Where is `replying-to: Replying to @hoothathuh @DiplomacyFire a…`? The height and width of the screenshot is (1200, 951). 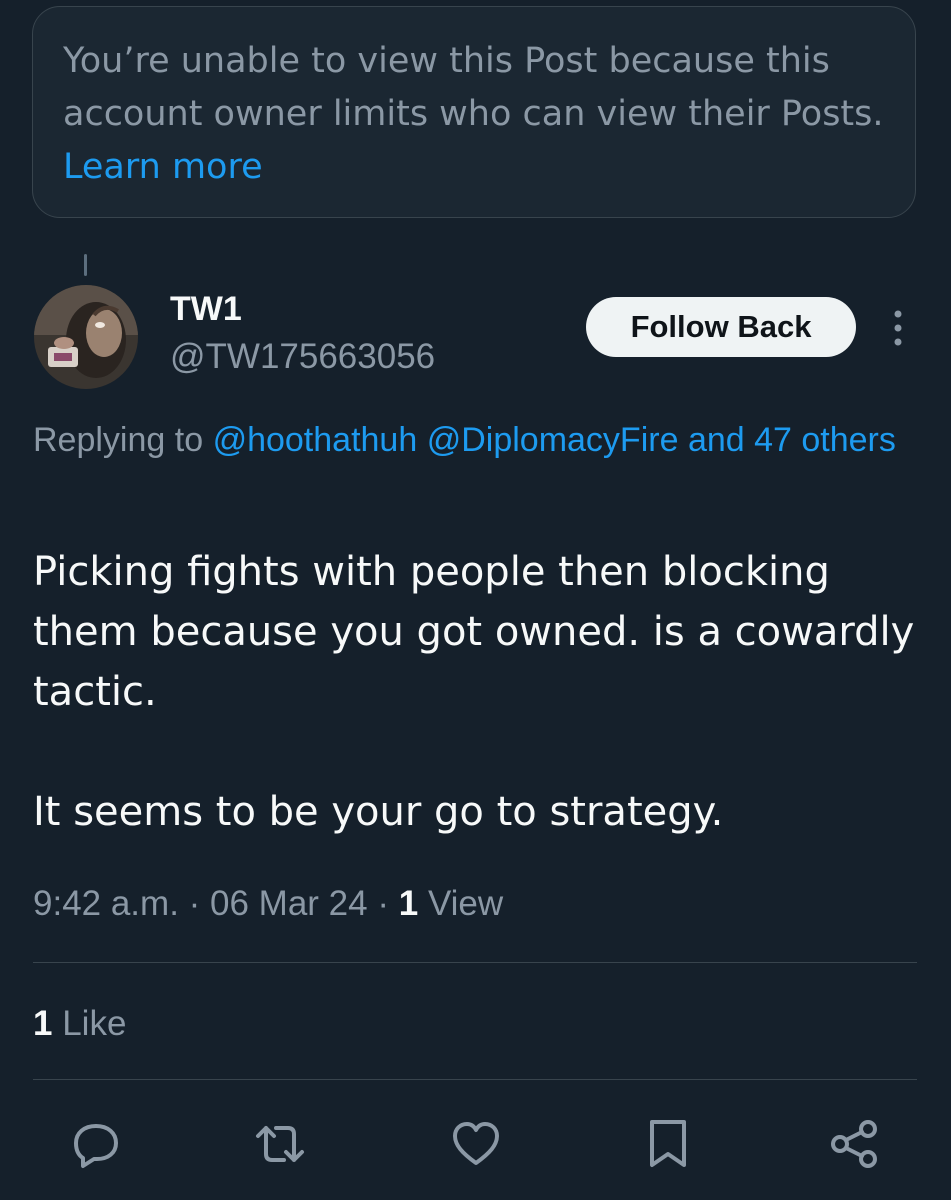 replying-to: Replying to @hoothathuh @DiplomacyFire a… is located at coordinates (483, 440).